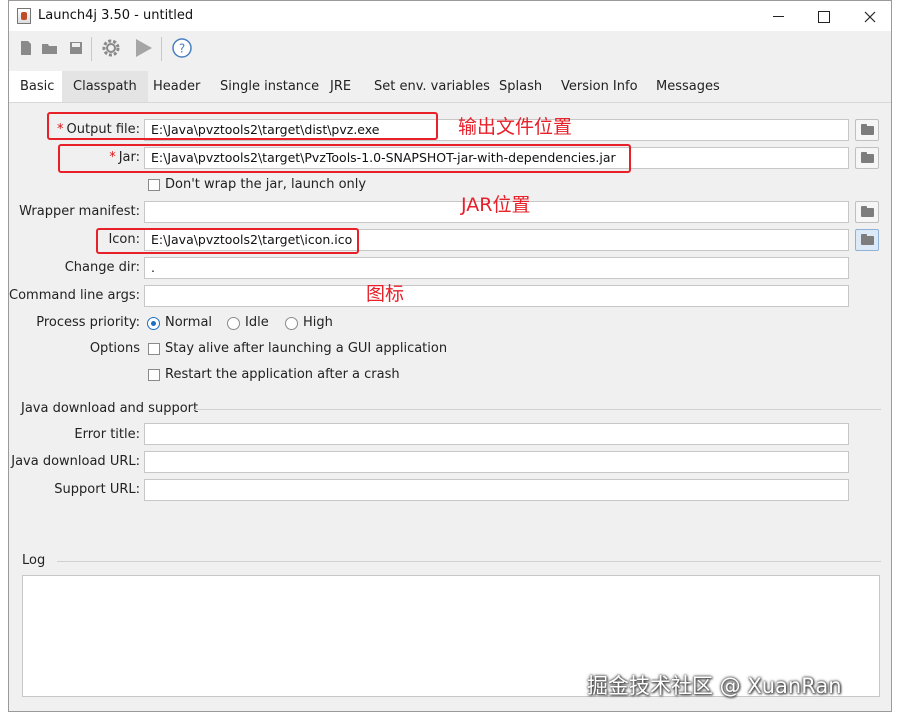  I want to click on run-play-icon, so click(144, 48).